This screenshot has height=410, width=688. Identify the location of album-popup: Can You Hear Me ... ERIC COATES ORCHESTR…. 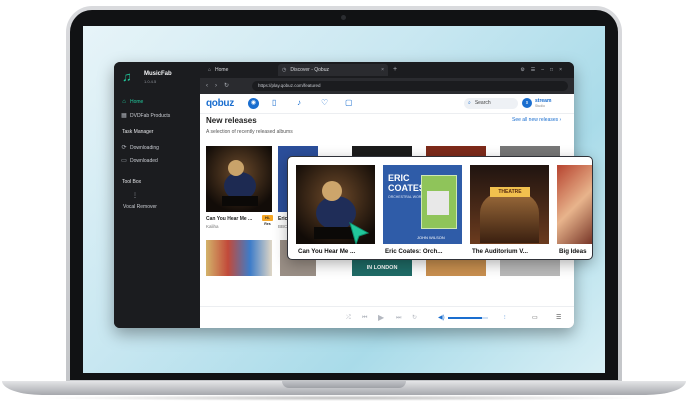
(440, 208).